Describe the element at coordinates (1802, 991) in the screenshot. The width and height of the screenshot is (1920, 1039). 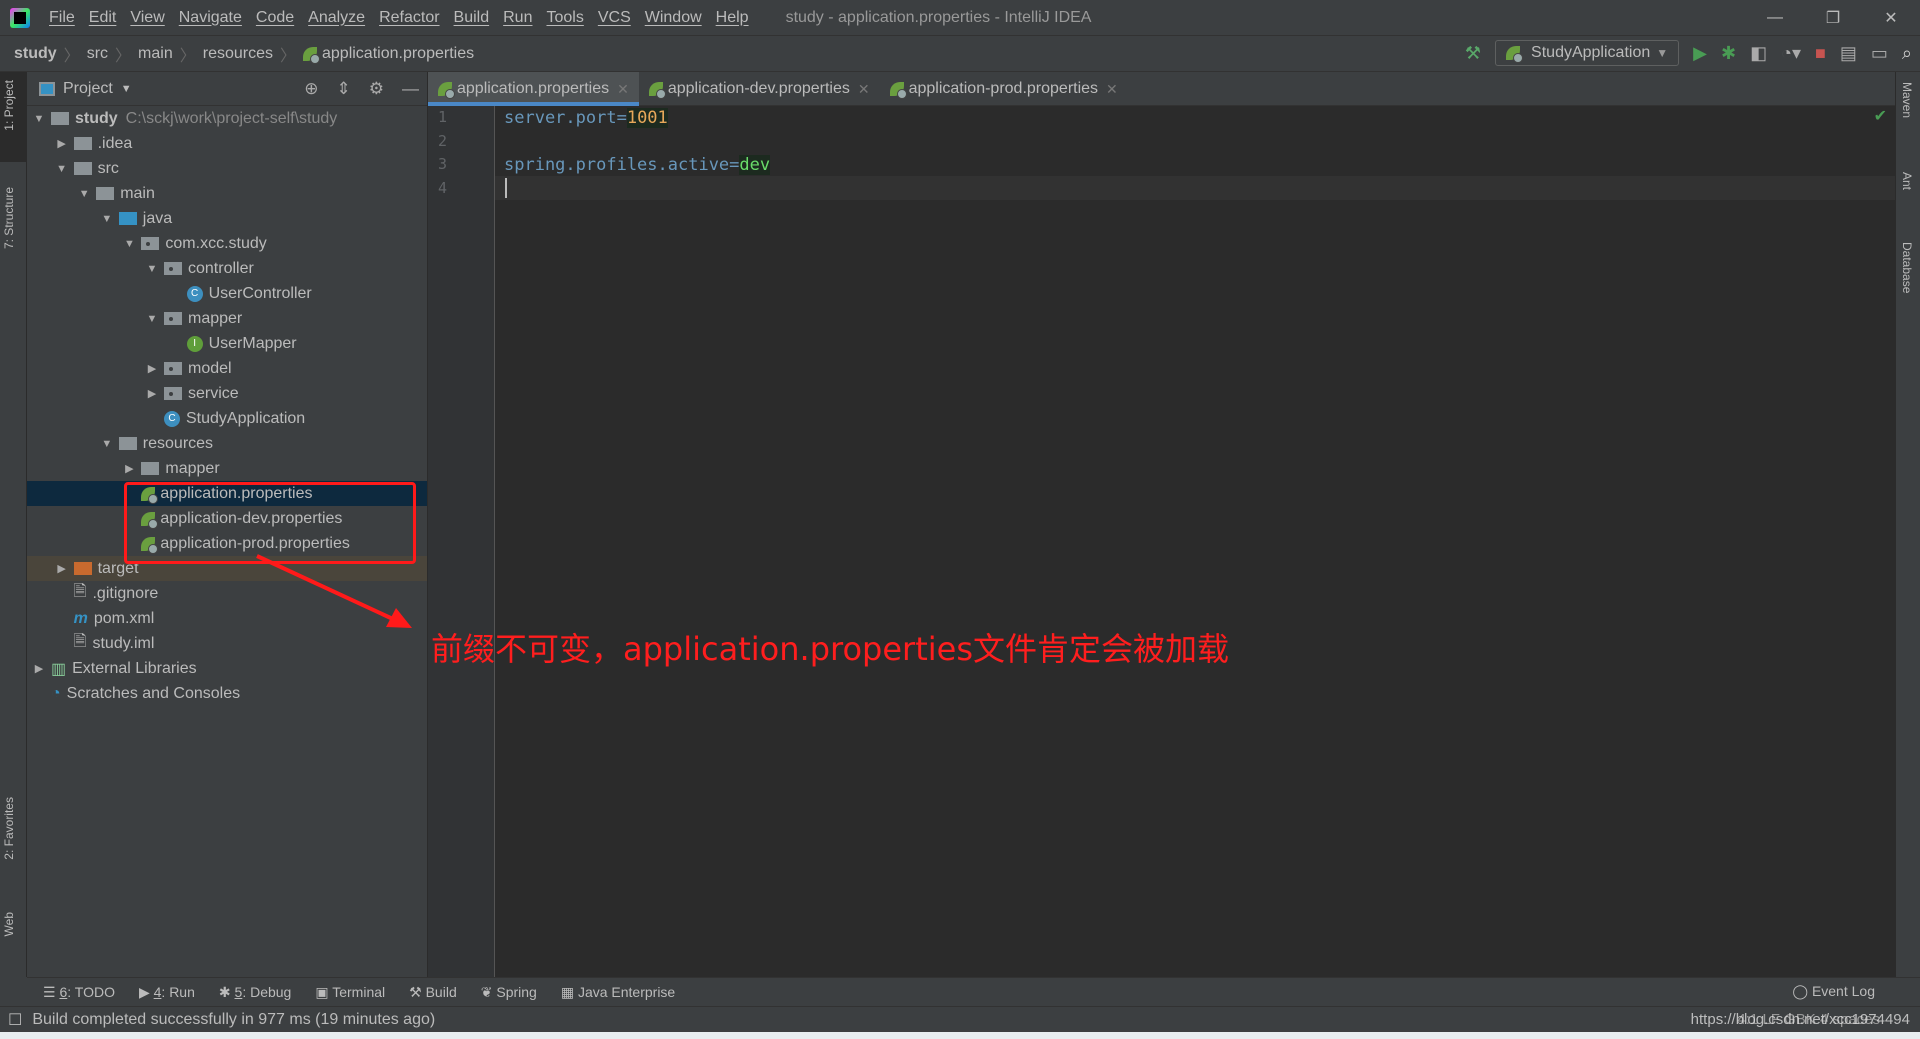
I see `event-log-icon: ◯` at that location.